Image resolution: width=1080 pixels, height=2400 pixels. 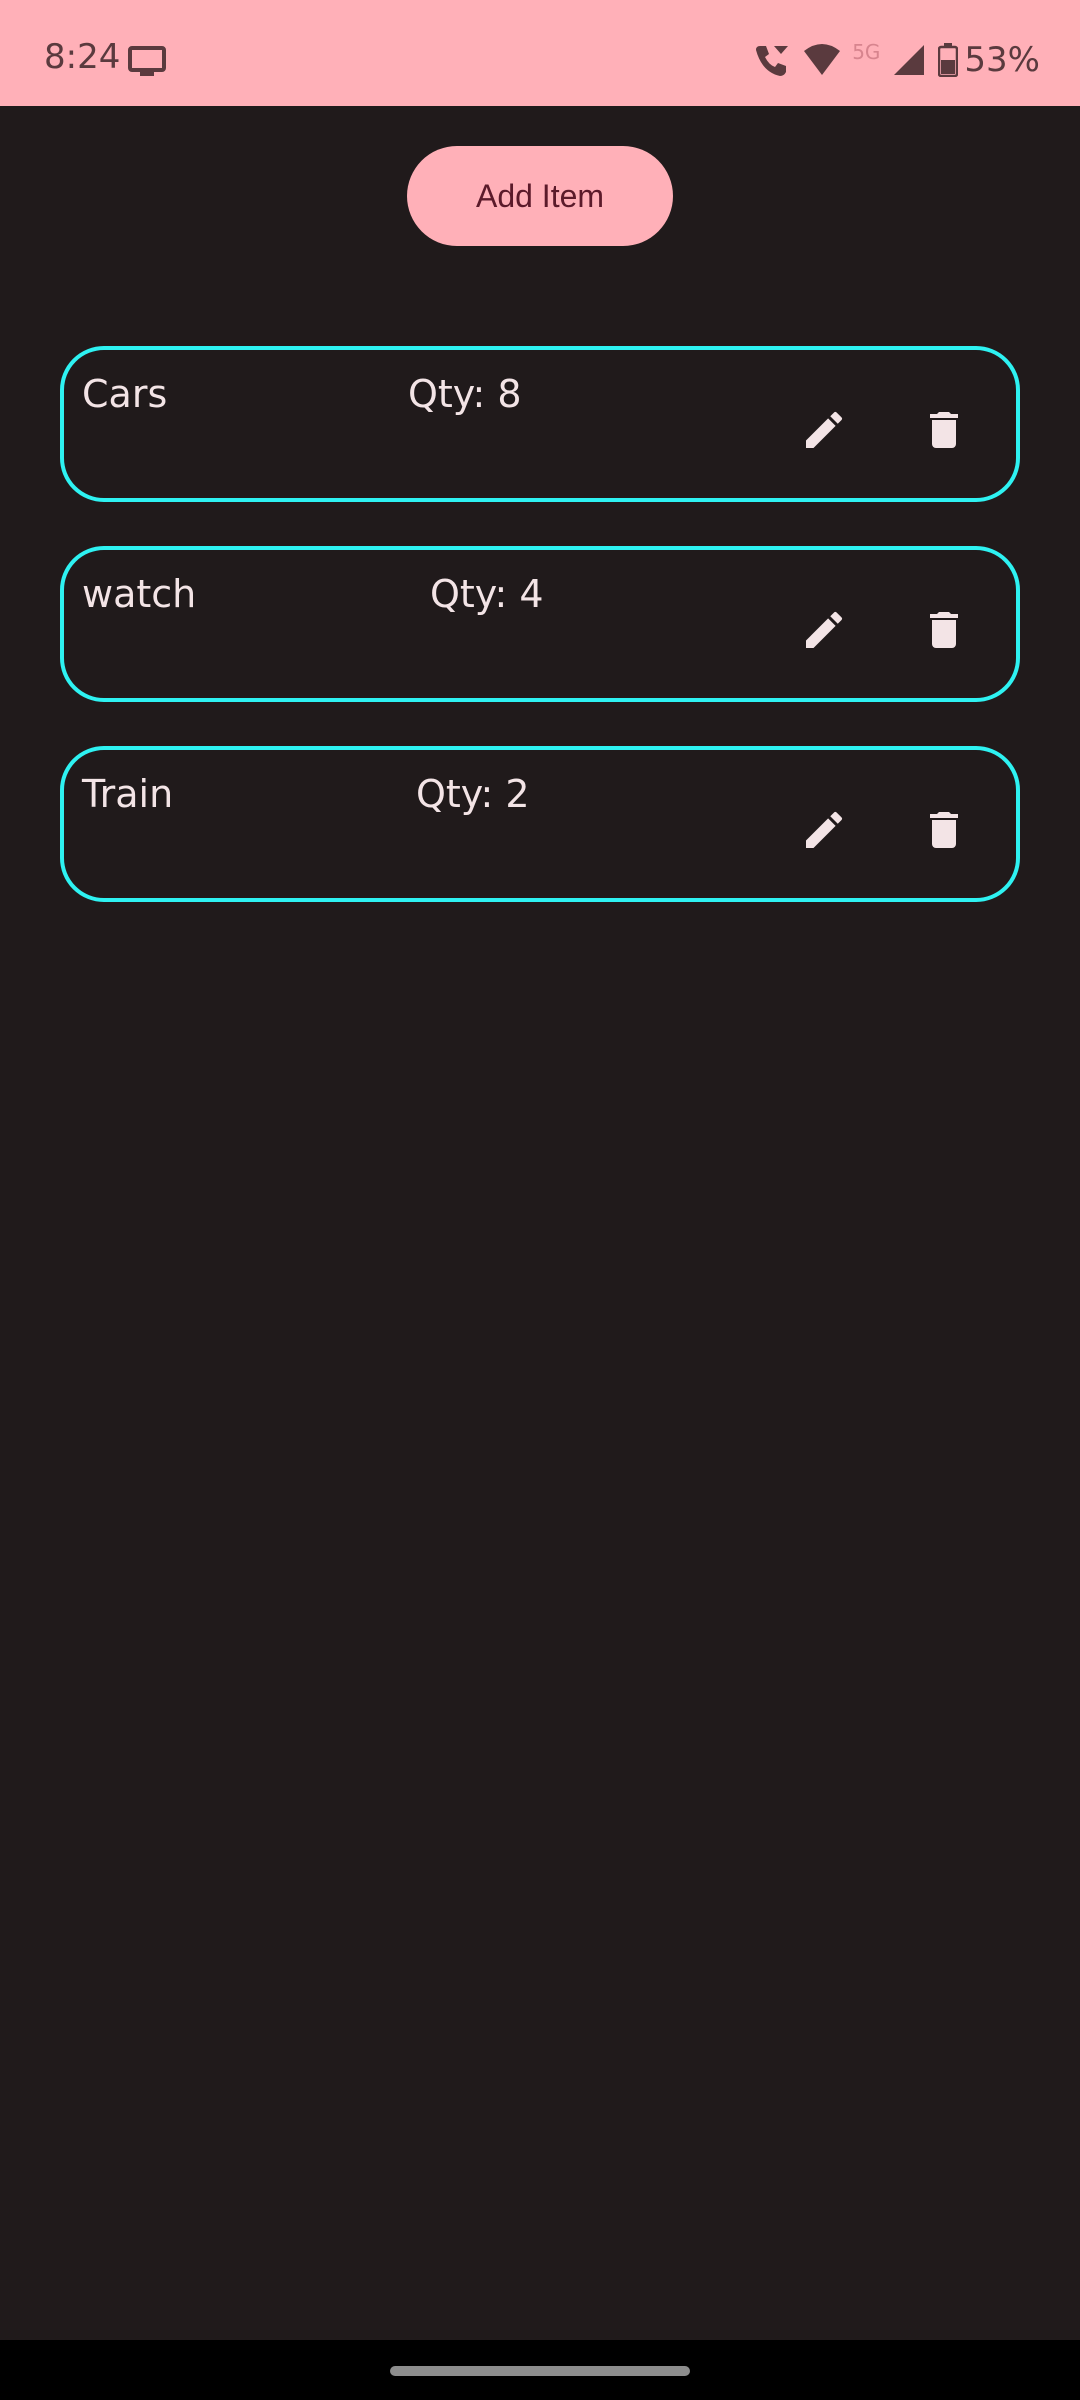 What do you see at coordinates (139, 594) in the screenshot?
I see `item-name: watch` at bounding box center [139, 594].